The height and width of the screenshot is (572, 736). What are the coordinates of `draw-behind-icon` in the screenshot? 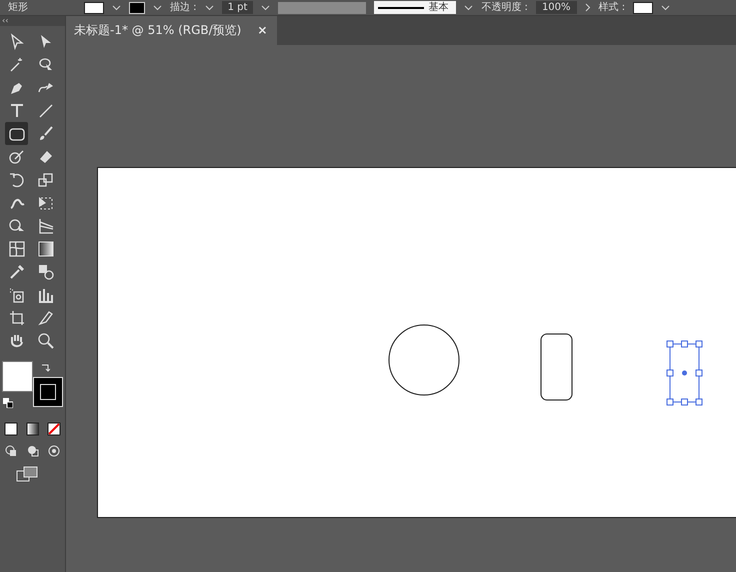 It's located at (33, 451).